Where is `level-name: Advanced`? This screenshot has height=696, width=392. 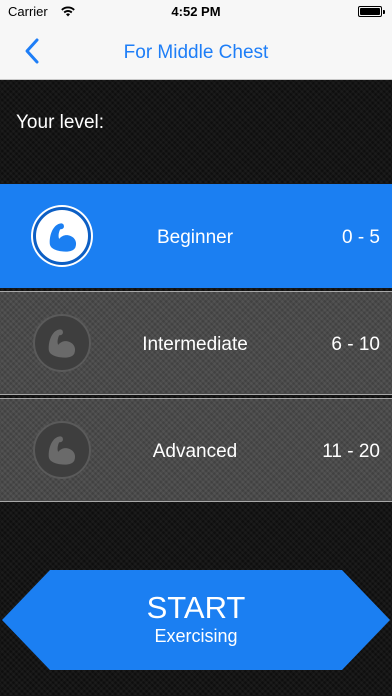
level-name: Advanced is located at coordinates (195, 451).